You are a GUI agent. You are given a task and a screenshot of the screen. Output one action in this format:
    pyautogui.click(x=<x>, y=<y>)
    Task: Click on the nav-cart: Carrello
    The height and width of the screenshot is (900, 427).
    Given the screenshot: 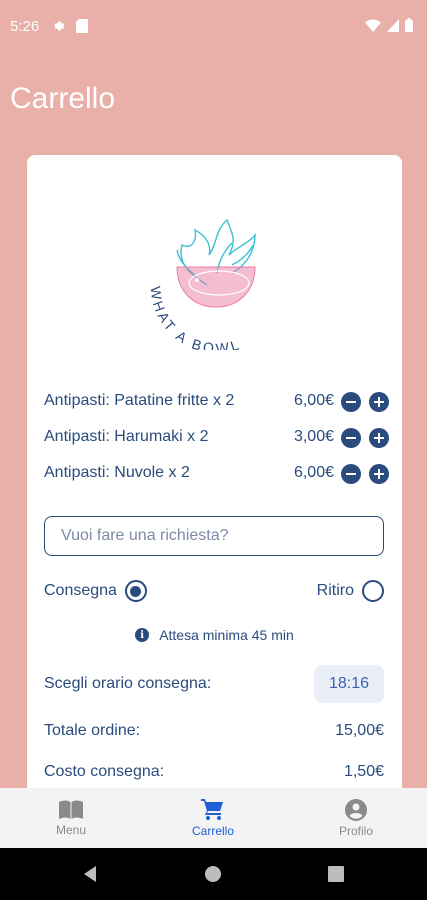 What is the action you would take?
    pyautogui.click(x=213, y=818)
    